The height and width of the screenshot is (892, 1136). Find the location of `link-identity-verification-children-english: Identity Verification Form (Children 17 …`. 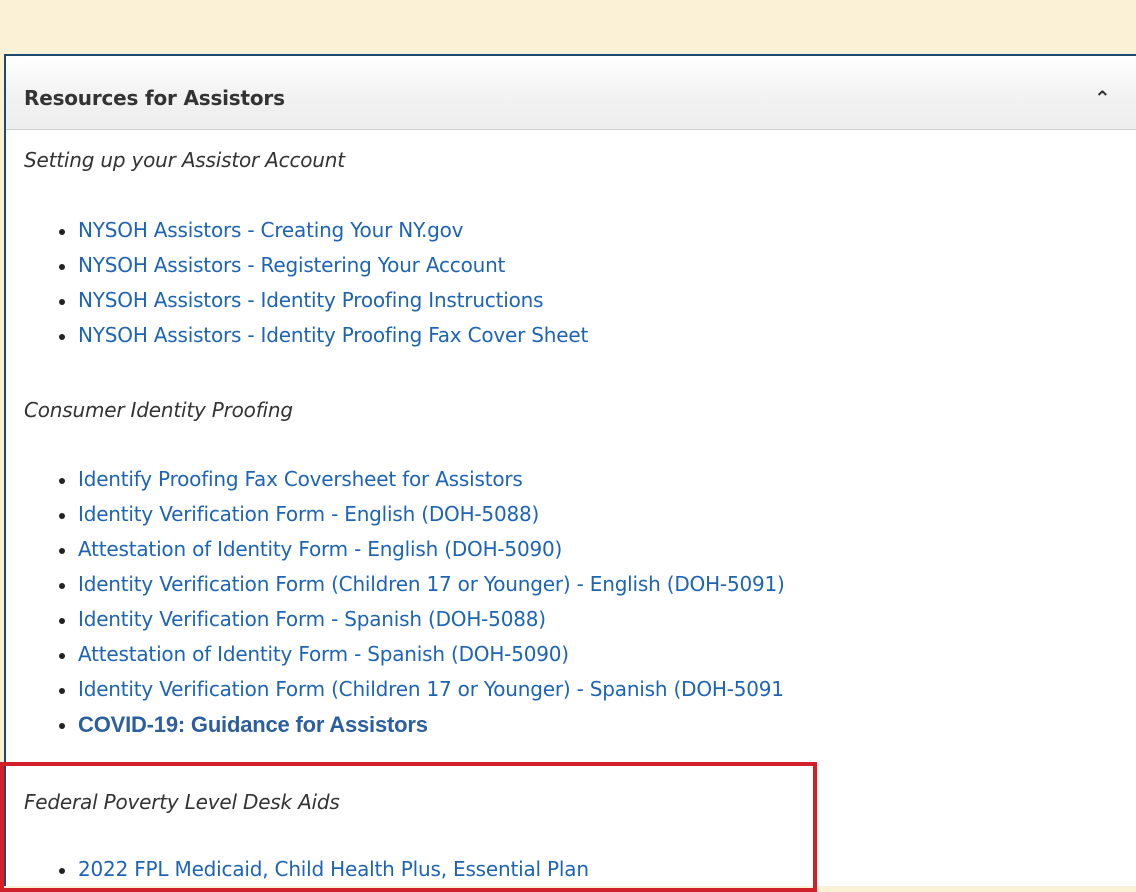

link-identity-verification-children-english: Identity Verification Form (Children 17 … is located at coordinates (431, 584).